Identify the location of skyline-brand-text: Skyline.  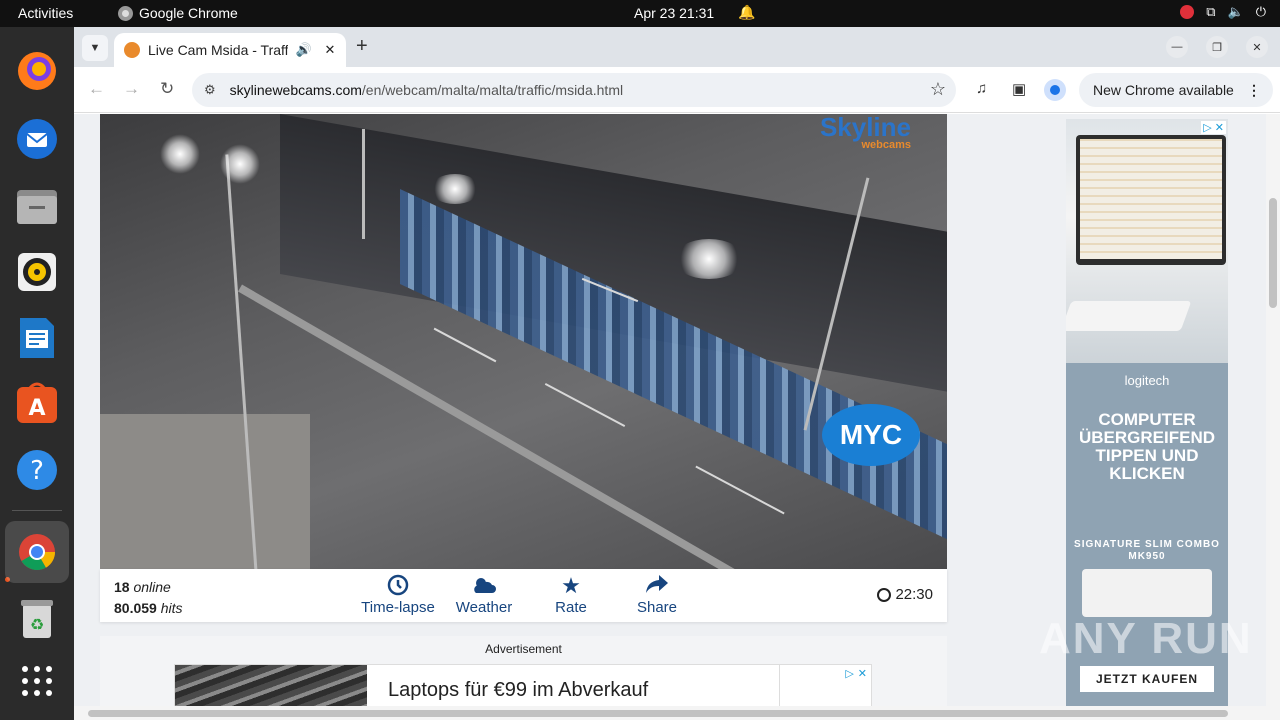
(865, 128).